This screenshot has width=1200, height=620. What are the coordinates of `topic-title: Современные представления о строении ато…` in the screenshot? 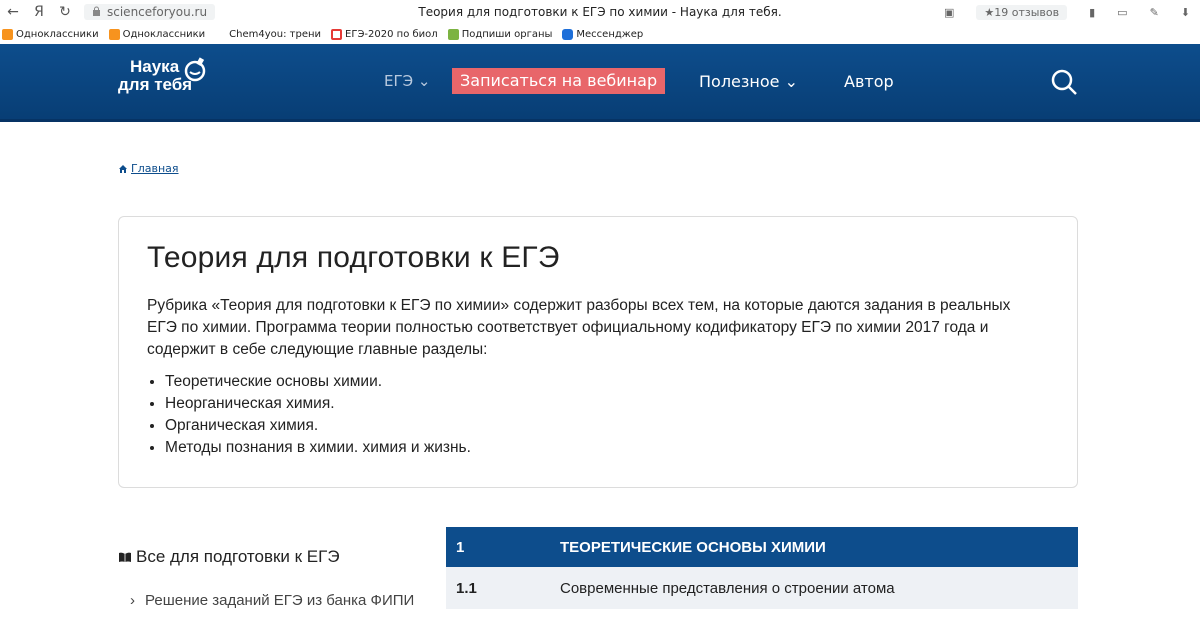 It's located at (727, 588).